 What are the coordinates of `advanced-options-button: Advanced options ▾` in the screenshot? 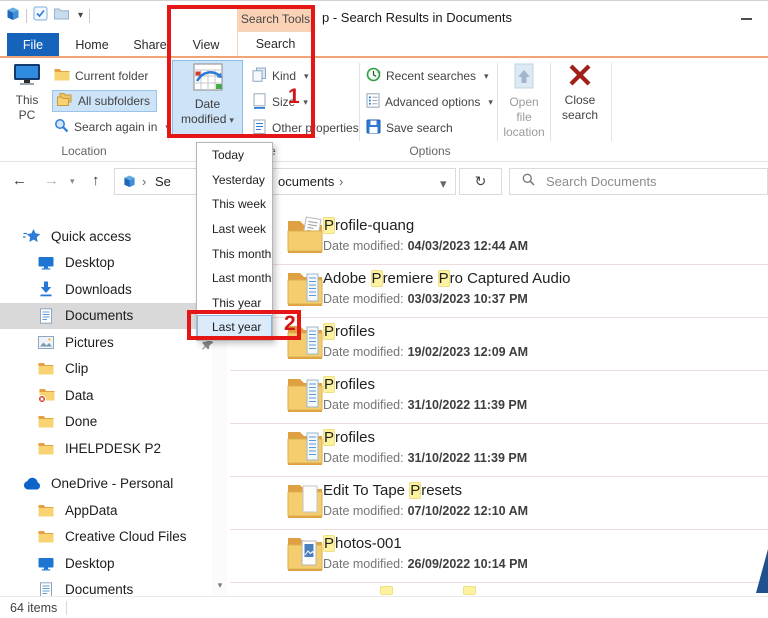 It's located at (429, 102).